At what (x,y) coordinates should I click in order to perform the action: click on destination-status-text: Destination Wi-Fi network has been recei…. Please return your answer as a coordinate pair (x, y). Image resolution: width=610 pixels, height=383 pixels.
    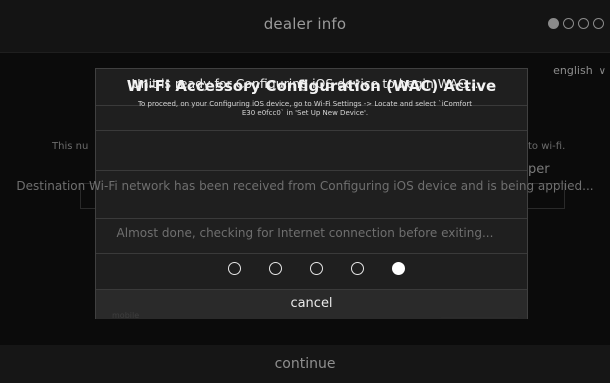
    Looking at the image, I should click on (305, 186).